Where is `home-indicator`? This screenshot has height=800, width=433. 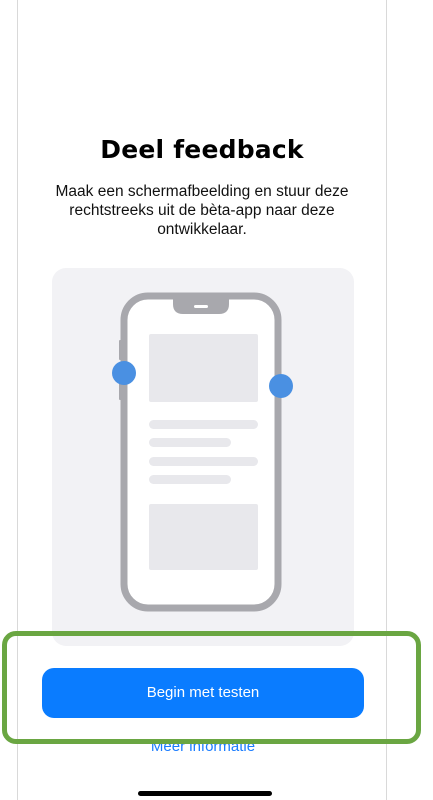
home-indicator is located at coordinates (205, 793).